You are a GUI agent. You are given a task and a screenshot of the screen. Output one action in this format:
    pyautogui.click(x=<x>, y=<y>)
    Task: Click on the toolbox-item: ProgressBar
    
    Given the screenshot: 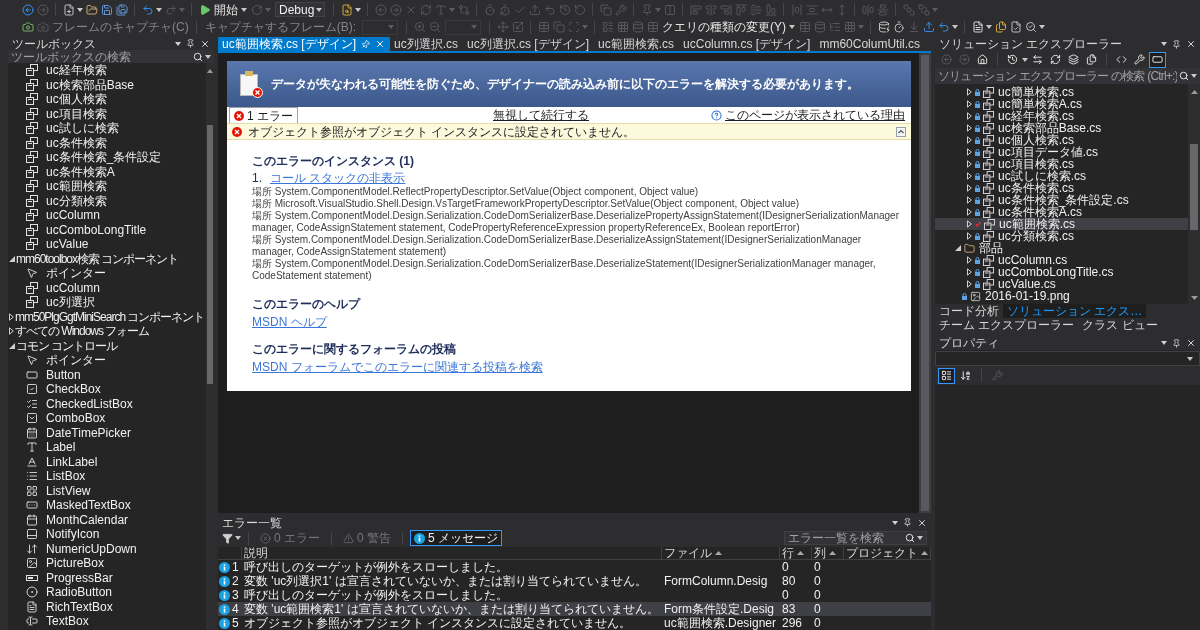 What is the action you would take?
    pyautogui.click(x=107, y=577)
    